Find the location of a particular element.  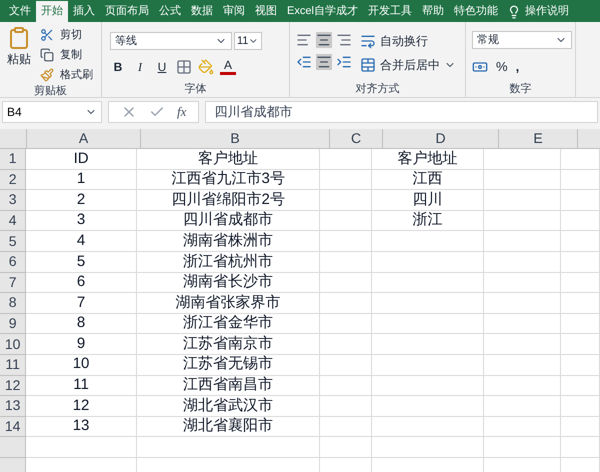

row-header: 14 is located at coordinates (13, 427).